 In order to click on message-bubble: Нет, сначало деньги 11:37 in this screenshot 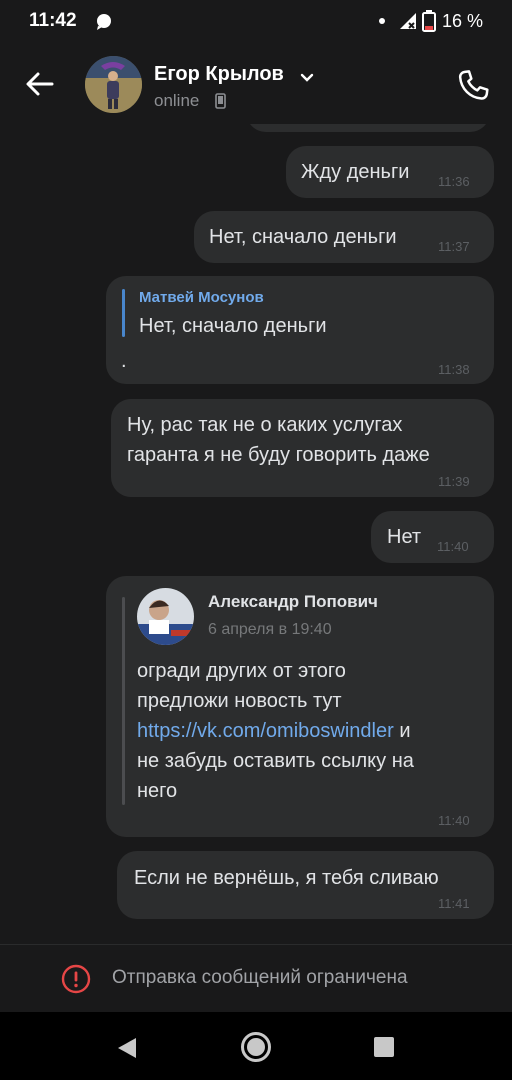, I will do `click(344, 237)`.